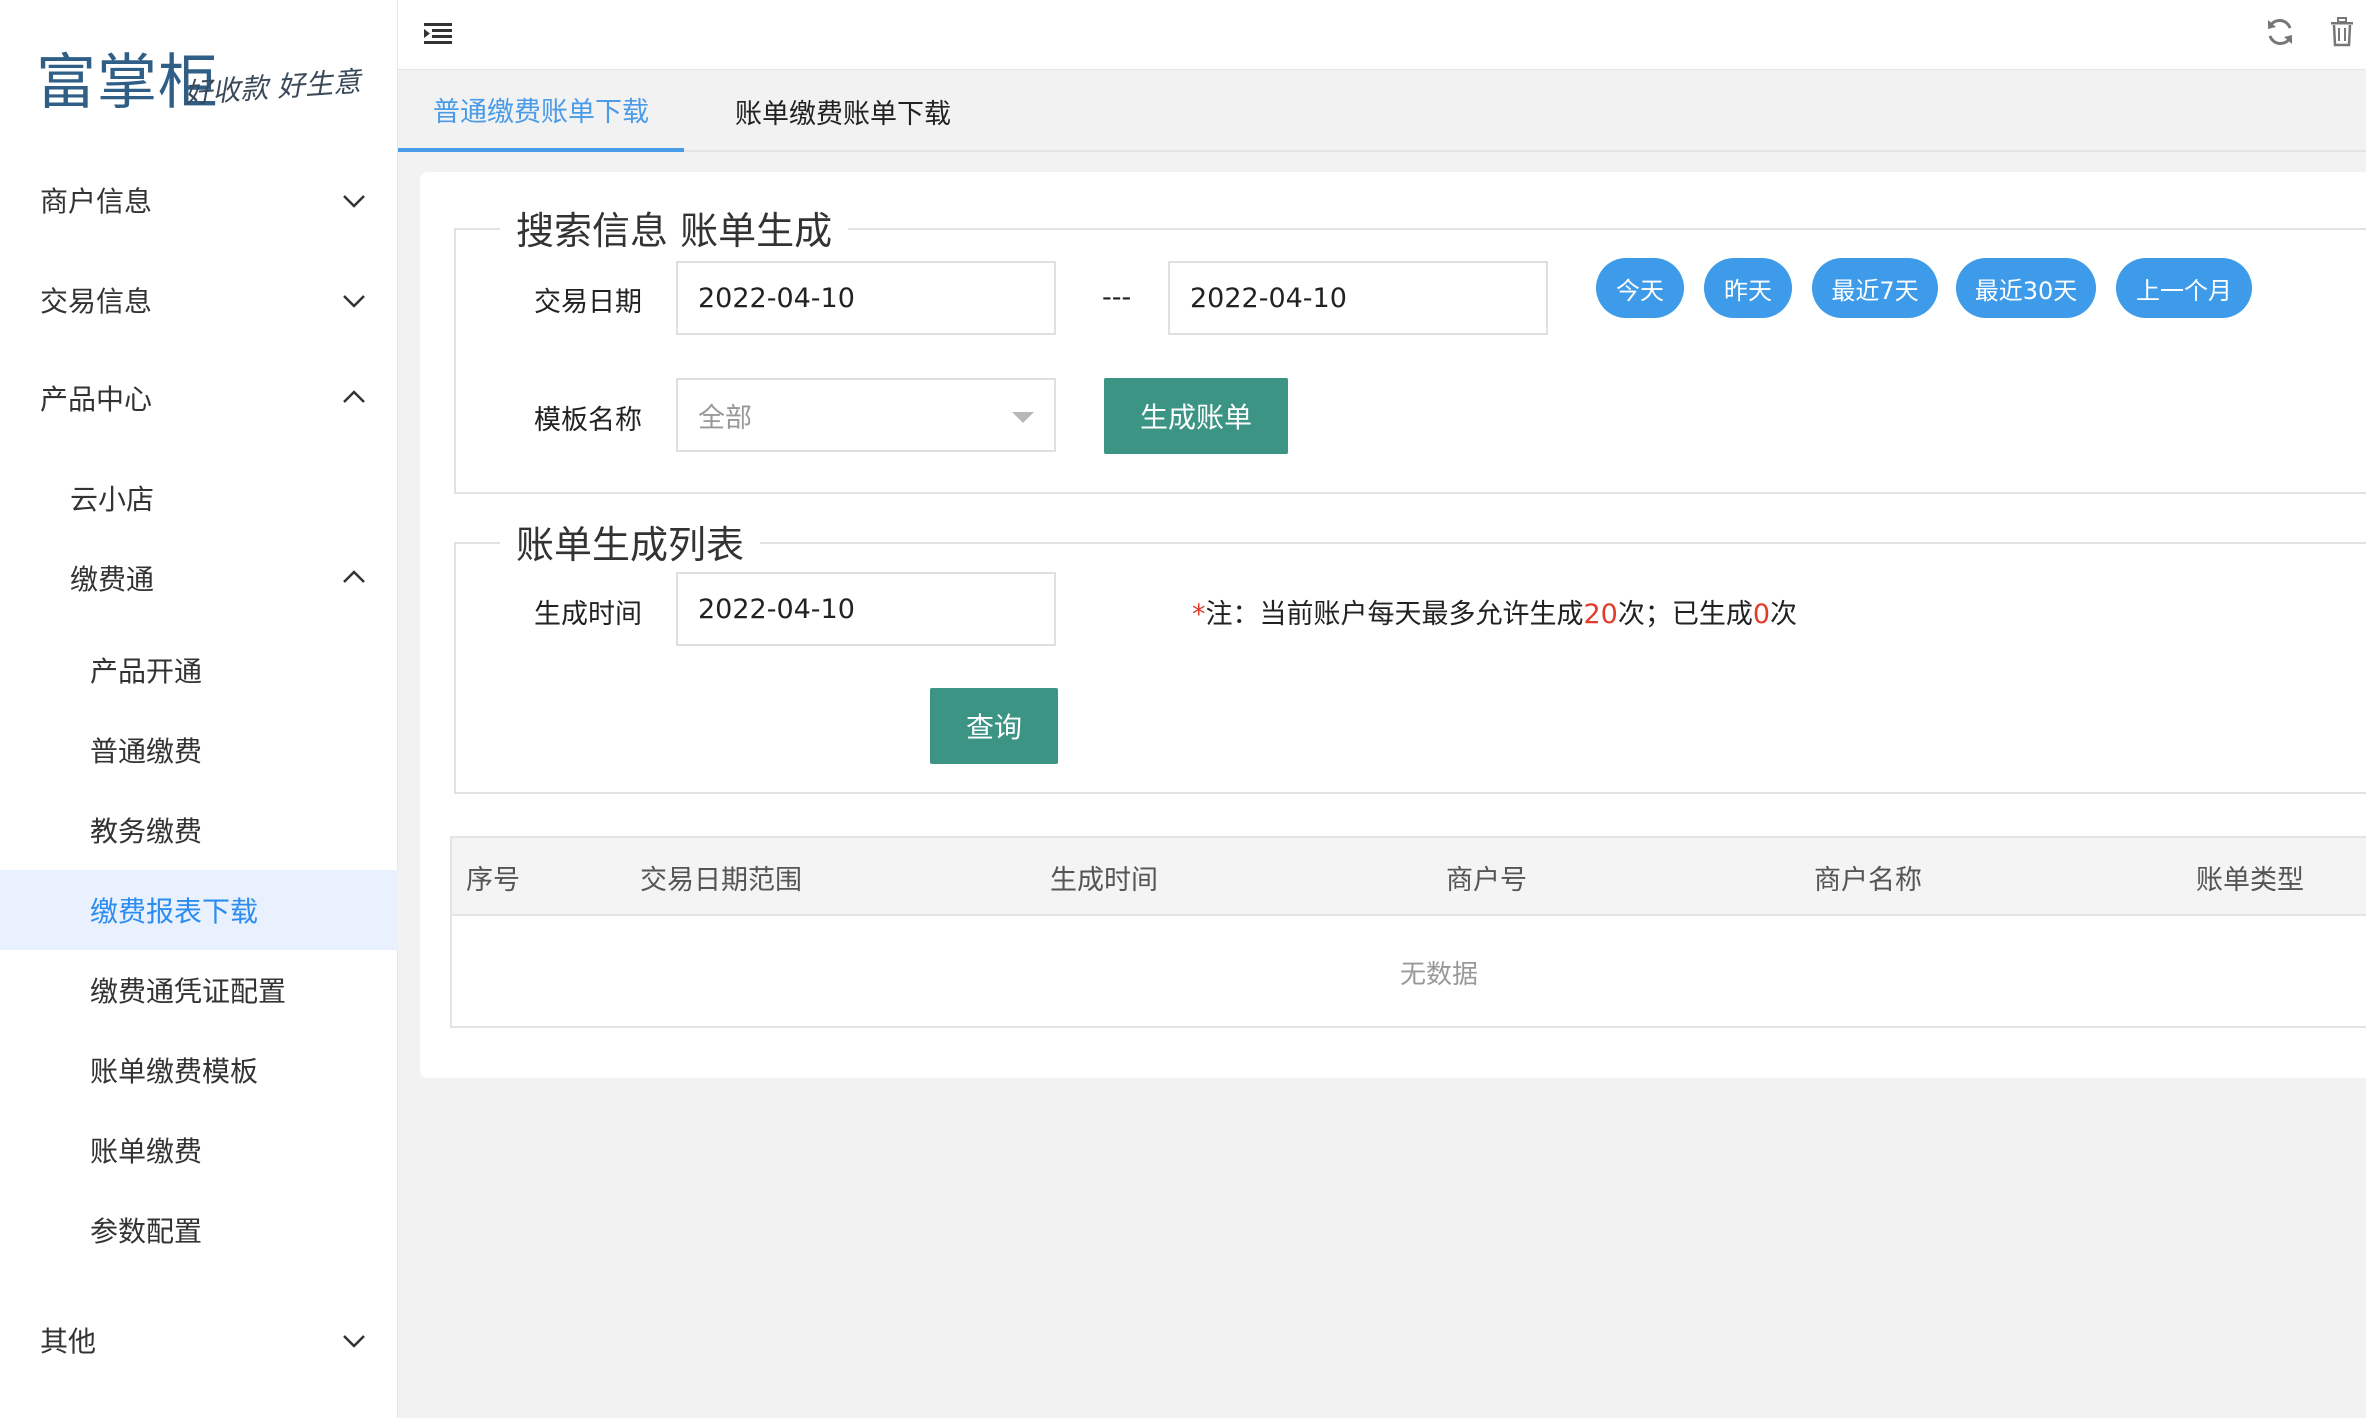 The width and height of the screenshot is (2366, 1418). What do you see at coordinates (1196, 416) in the screenshot?
I see `generate-bill-button: 生成账单` at bounding box center [1196, 416].